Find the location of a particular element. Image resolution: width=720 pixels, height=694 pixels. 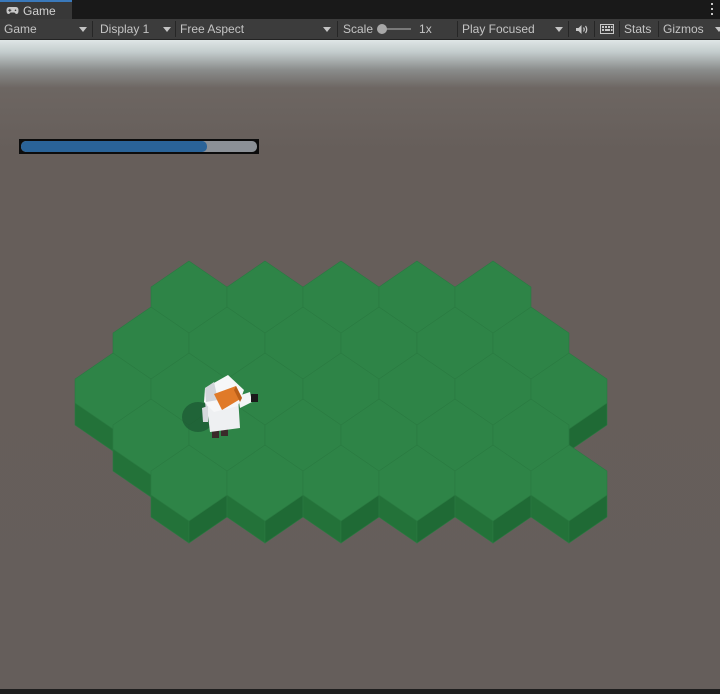

health-bar-track is located at coordinates (139, 146).